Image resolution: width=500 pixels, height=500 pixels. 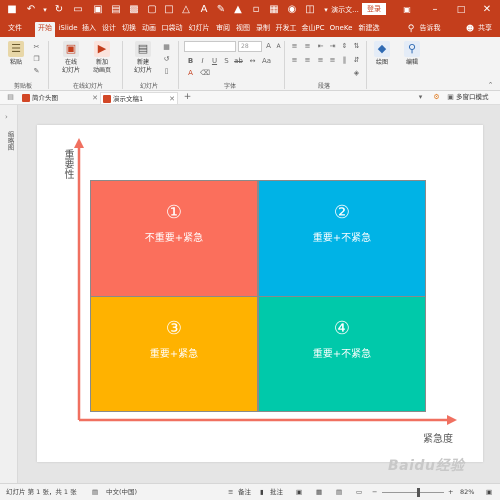 What do you see at coordinates (223, 28) in the screenshot?
I see `tab-review: 审阅` at bounding box center [223, 28].